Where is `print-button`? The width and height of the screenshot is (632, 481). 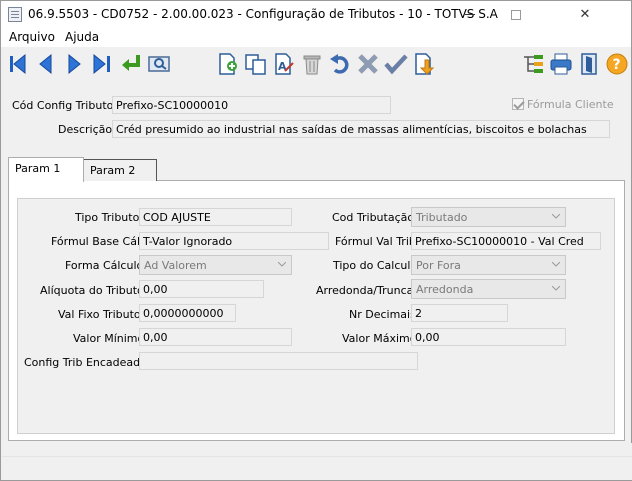
print-button is located at coordinates (561, 64).